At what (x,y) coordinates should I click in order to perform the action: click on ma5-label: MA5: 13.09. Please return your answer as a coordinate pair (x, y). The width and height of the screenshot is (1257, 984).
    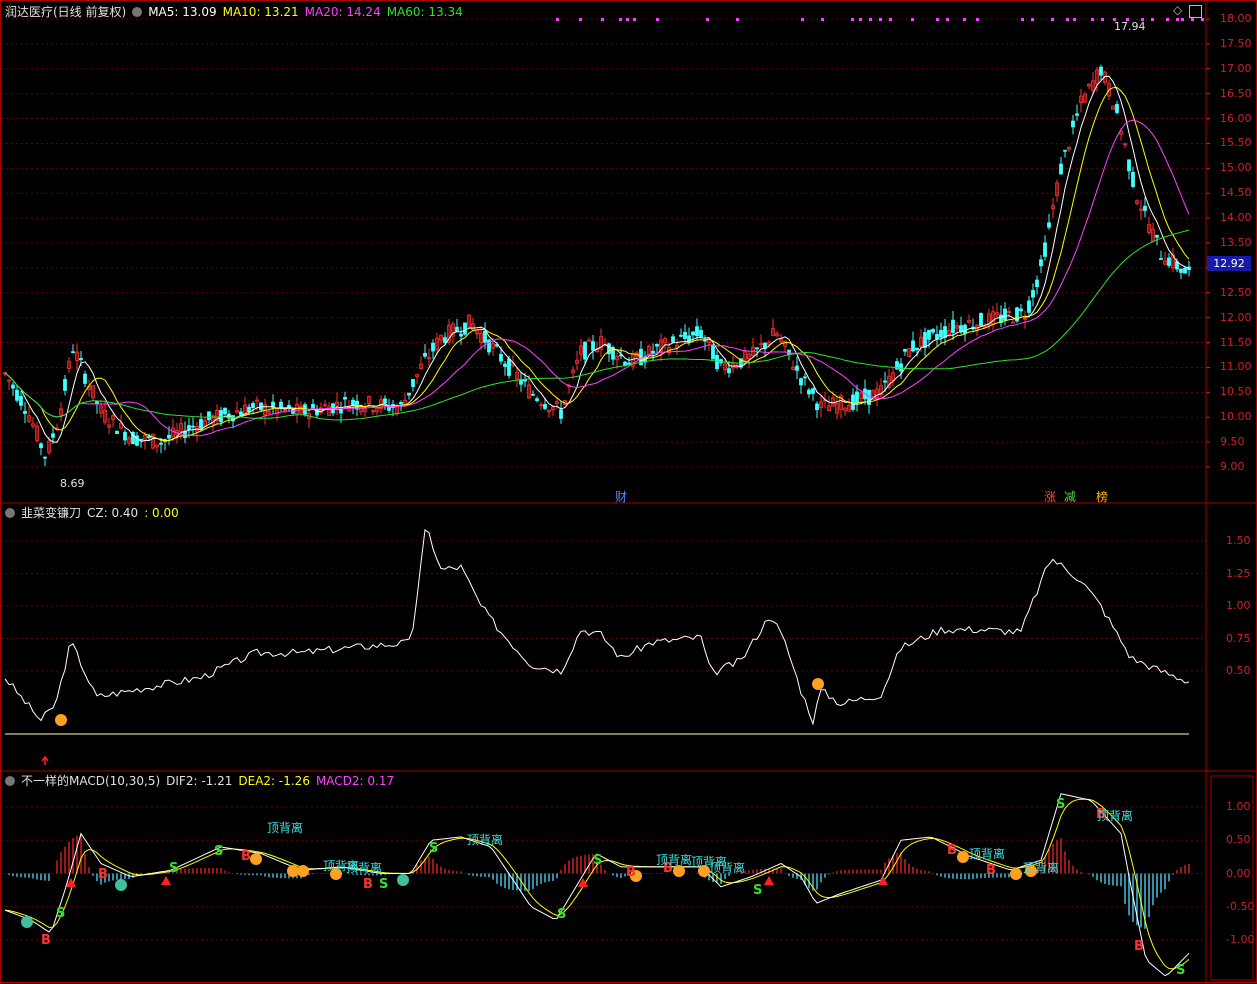
    Looking at the image, I should click on (182, 12).